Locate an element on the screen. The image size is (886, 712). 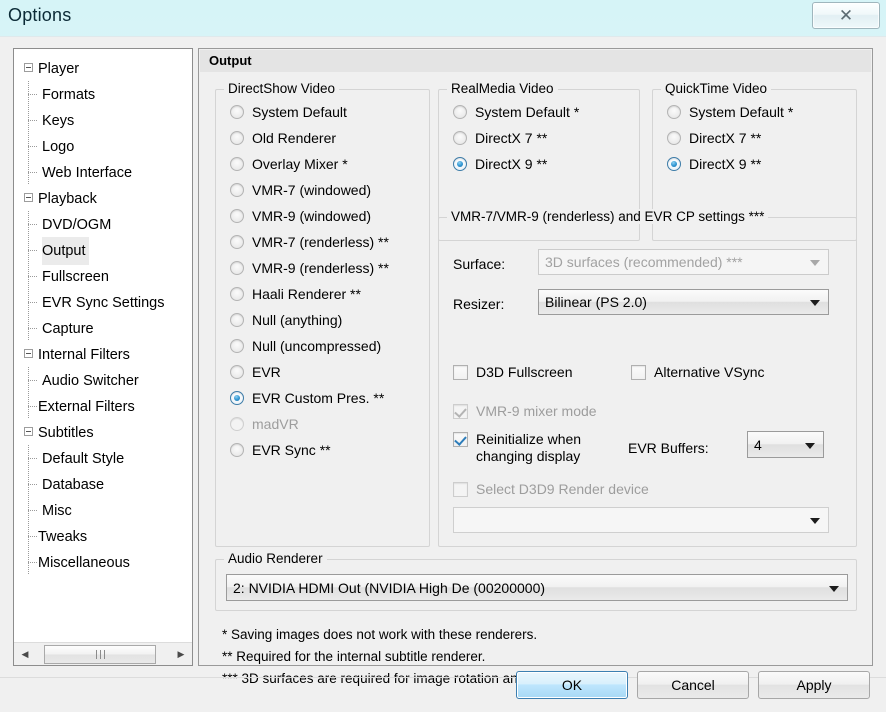
surface-value: 3D surfaces (recommended) *** is located at coordinates (644, 262).